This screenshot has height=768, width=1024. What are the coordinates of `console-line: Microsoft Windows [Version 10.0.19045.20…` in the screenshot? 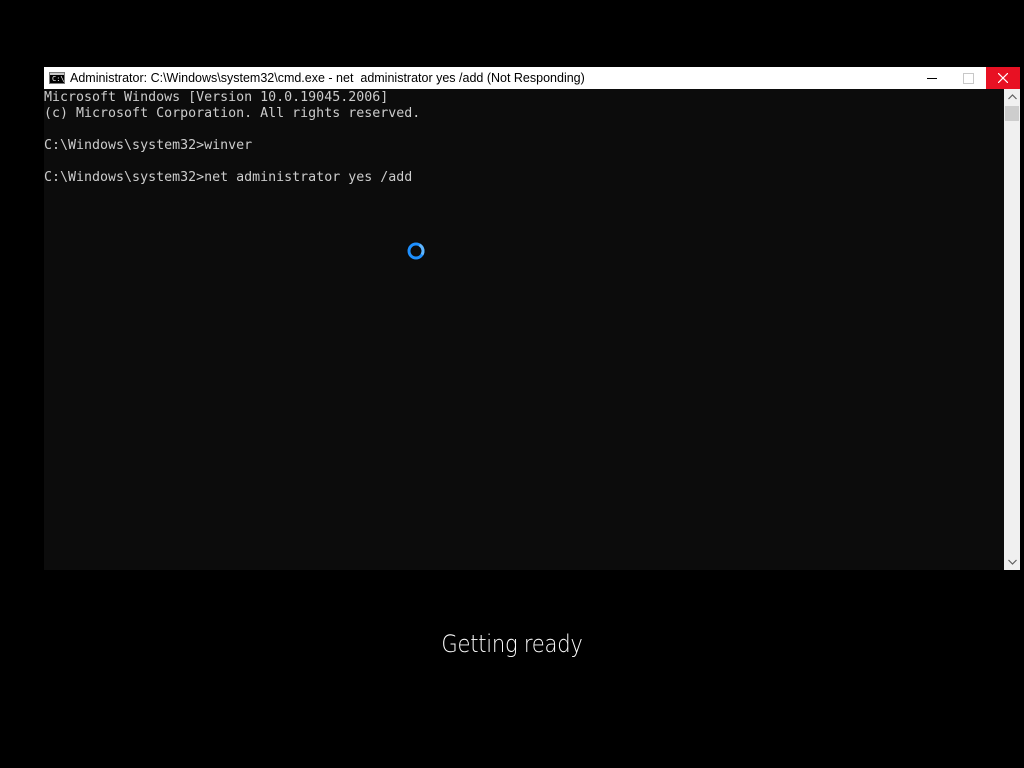 It's located at (216, 97).